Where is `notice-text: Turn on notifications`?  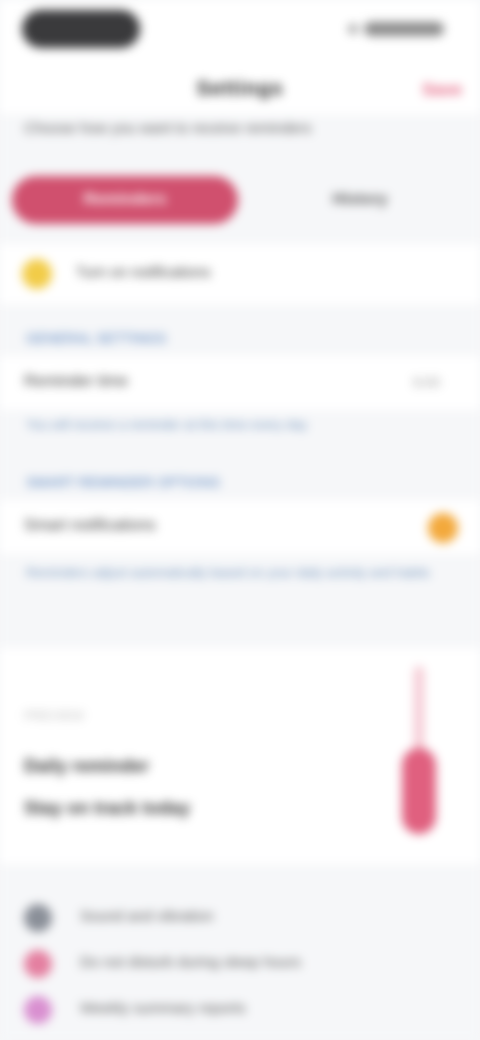 notice-text: Turn on notifications is located at coordinates (143, 272).